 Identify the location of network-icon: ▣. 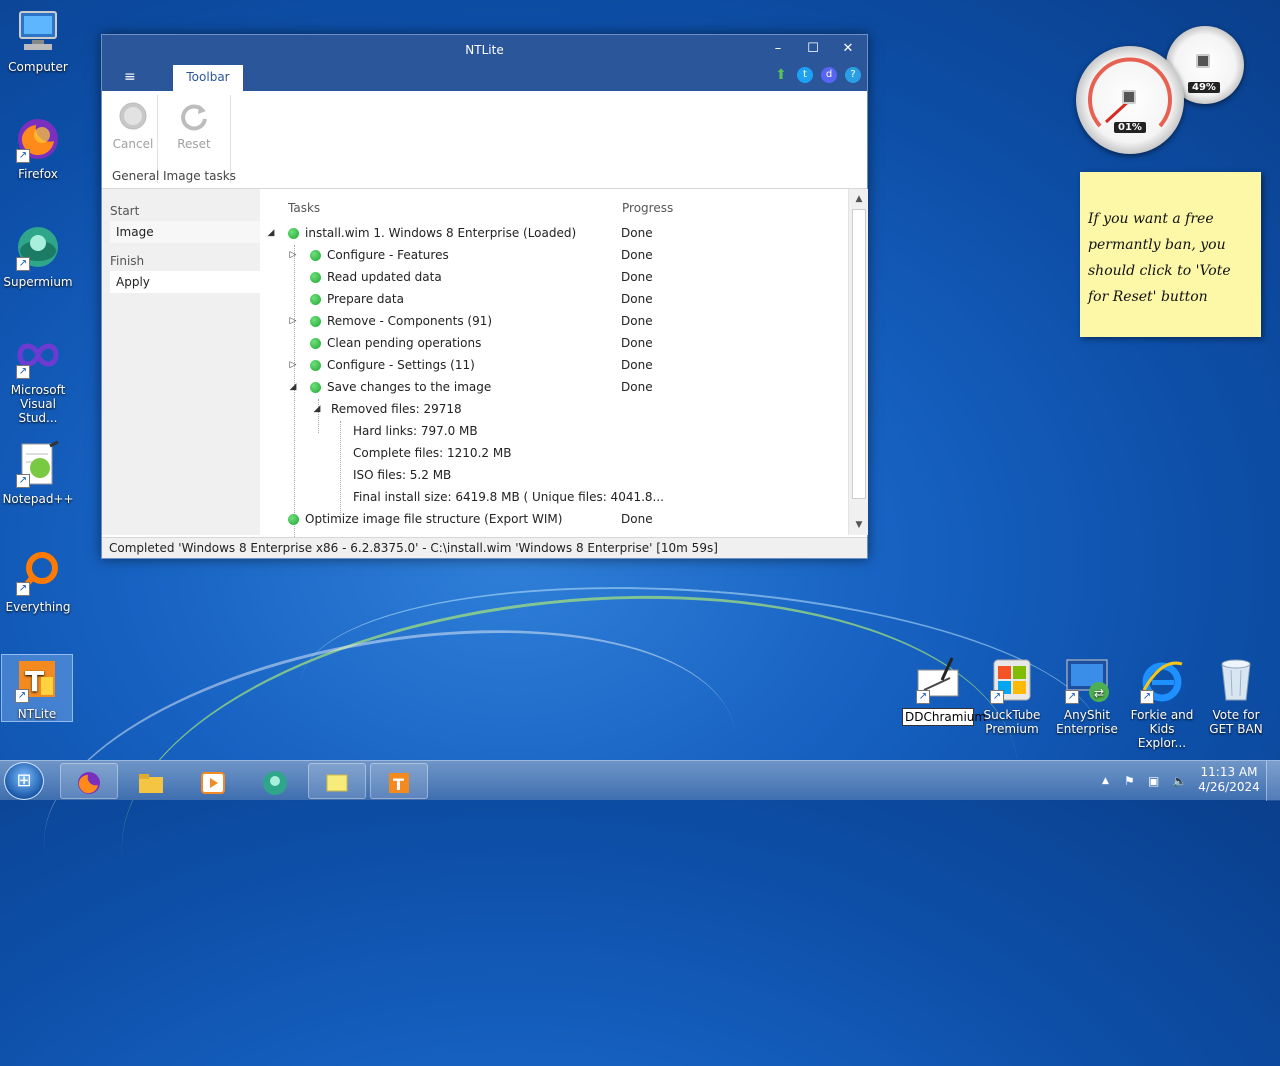
(1153, 781).